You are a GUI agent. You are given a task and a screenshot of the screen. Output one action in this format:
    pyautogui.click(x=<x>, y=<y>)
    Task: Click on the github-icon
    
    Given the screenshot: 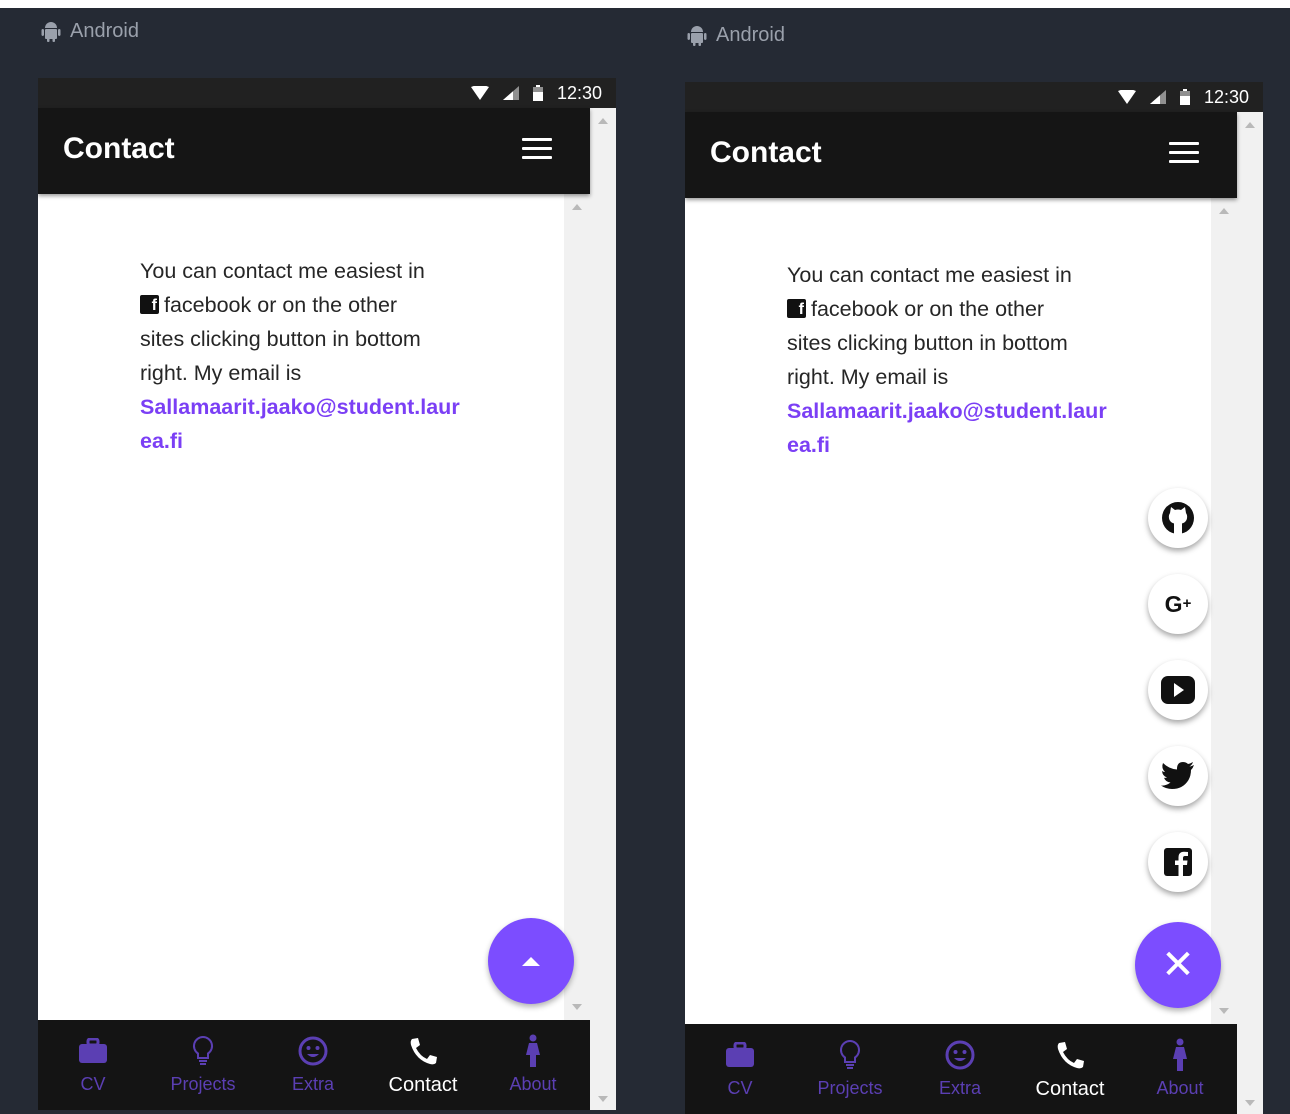 What is the action you would take?
    pyautogui.click(x=1178, y=518)
    